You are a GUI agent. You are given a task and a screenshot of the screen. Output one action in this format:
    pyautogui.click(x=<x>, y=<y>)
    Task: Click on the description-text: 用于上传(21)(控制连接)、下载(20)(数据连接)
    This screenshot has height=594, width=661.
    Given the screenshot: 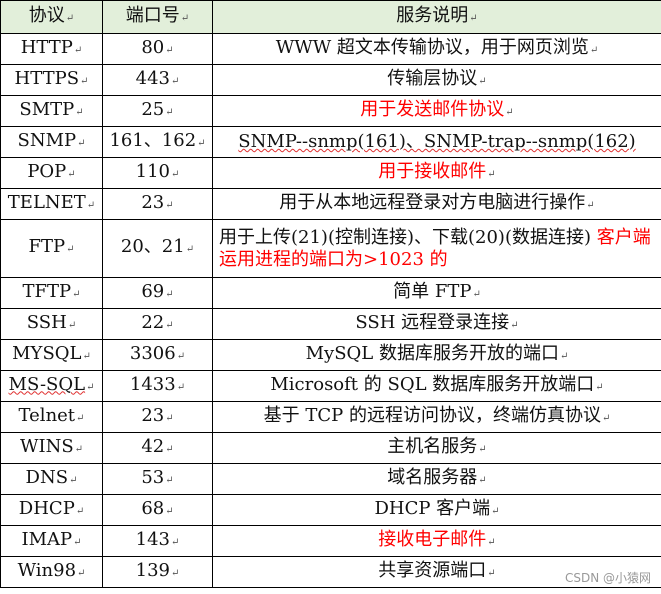 What is the action you would take?
    pyautogui.click(x=405, y=237)
    